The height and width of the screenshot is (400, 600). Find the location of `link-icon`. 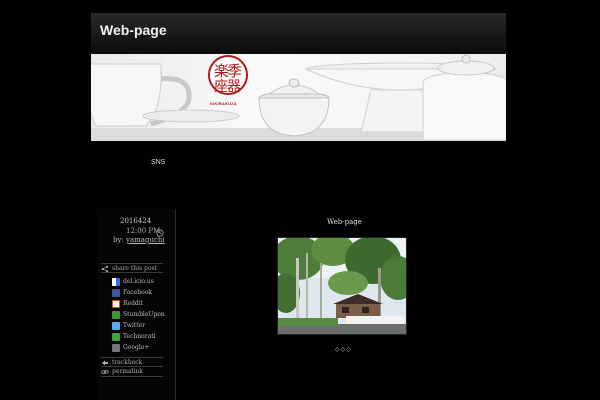

link-icon is located at coordinates (105, 372).